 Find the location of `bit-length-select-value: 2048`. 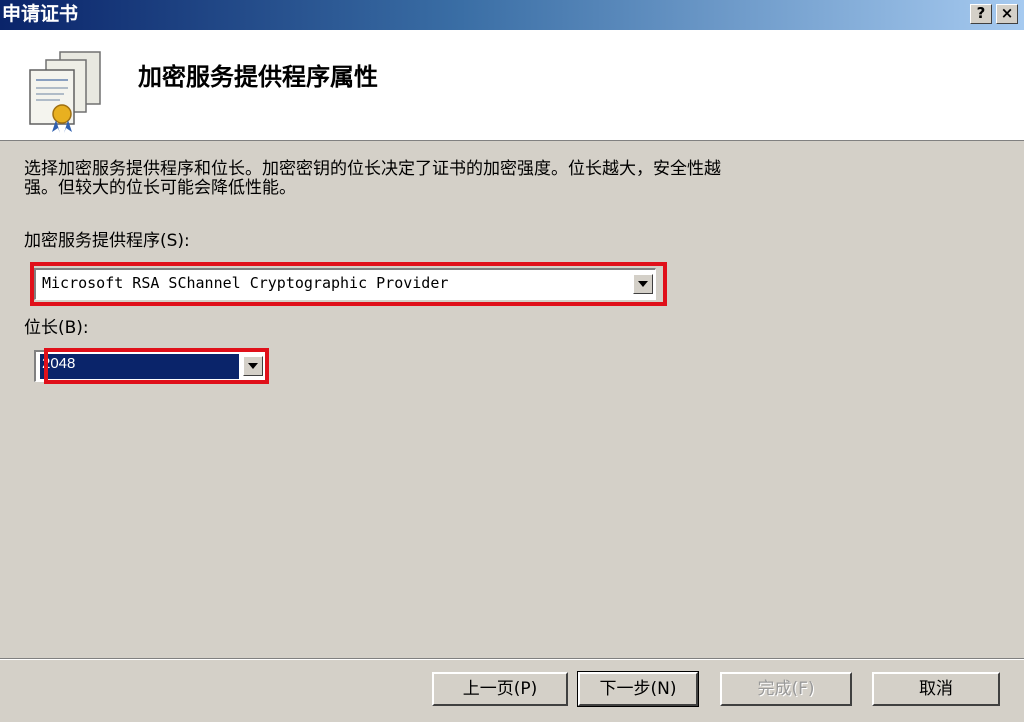

bit-length-select-value: 2048 is located at coordinates (139, 366).